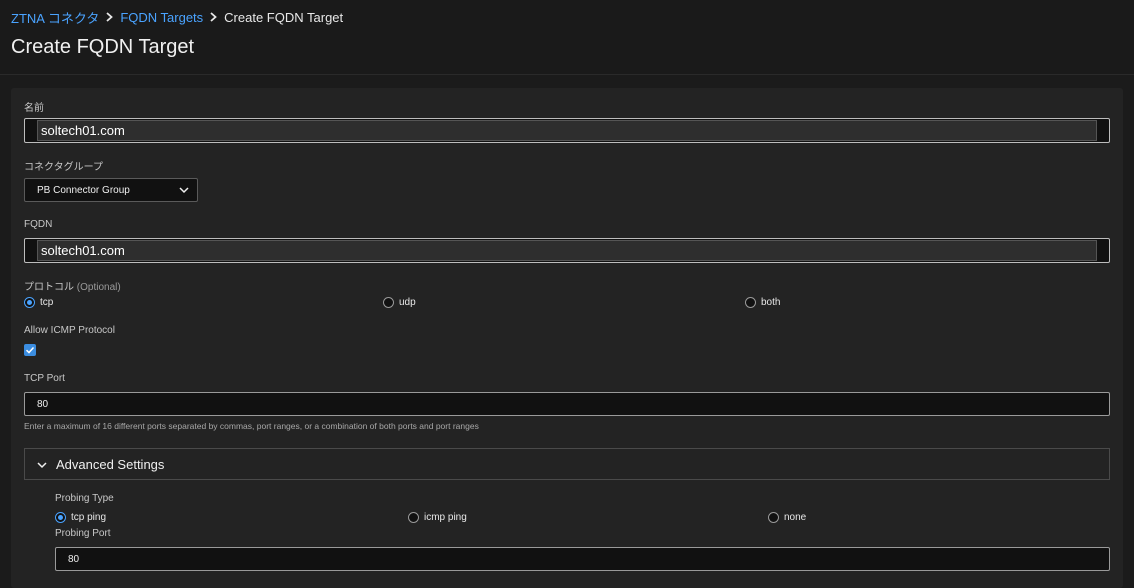 This screenshot has width=1134, height=588. Describe the element at coordinates (63, 167) in the screenshot. I see `connector-group-label: コネクタグループ` at that location.